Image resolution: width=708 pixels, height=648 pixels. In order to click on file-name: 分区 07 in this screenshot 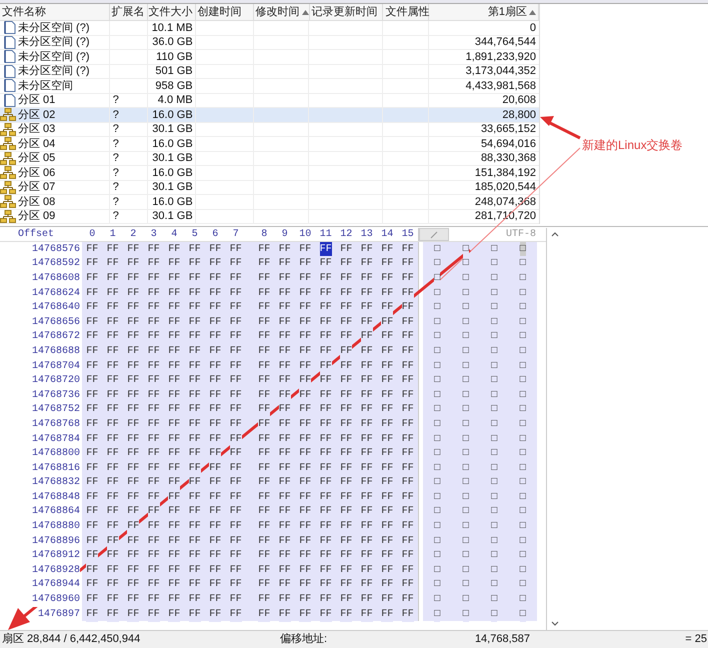, I will do `click(37, 187)`.